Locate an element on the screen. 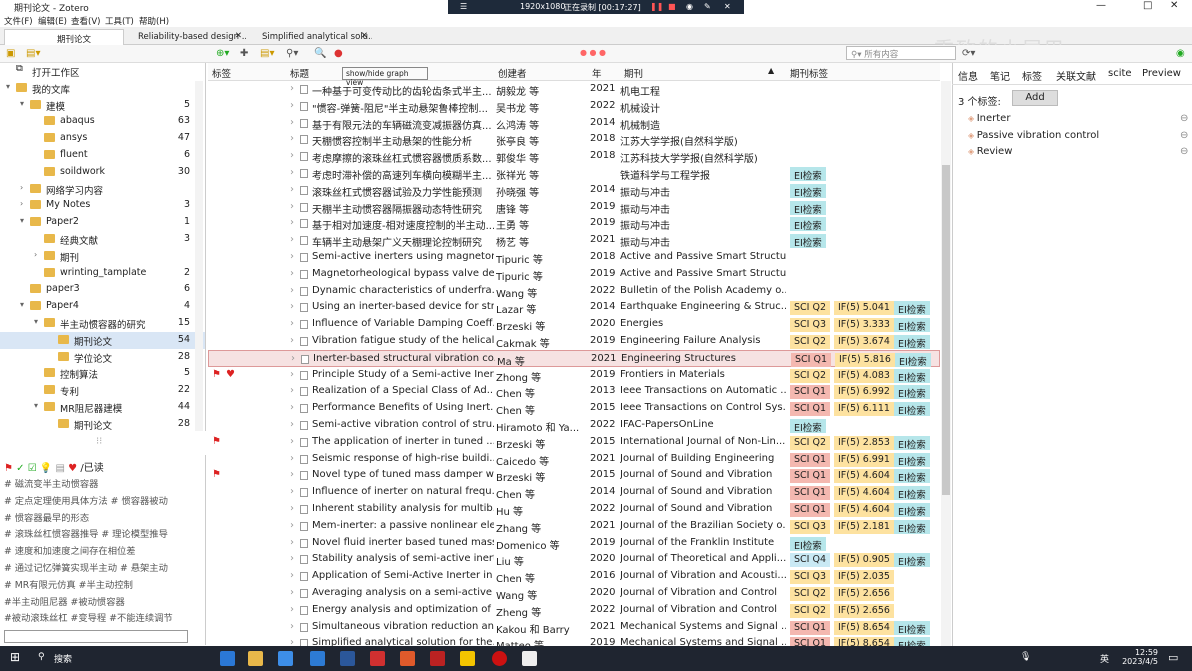 This screenshot has height=671, width=1192. add-tag-button: Add is located at coordinates (1035, 98).